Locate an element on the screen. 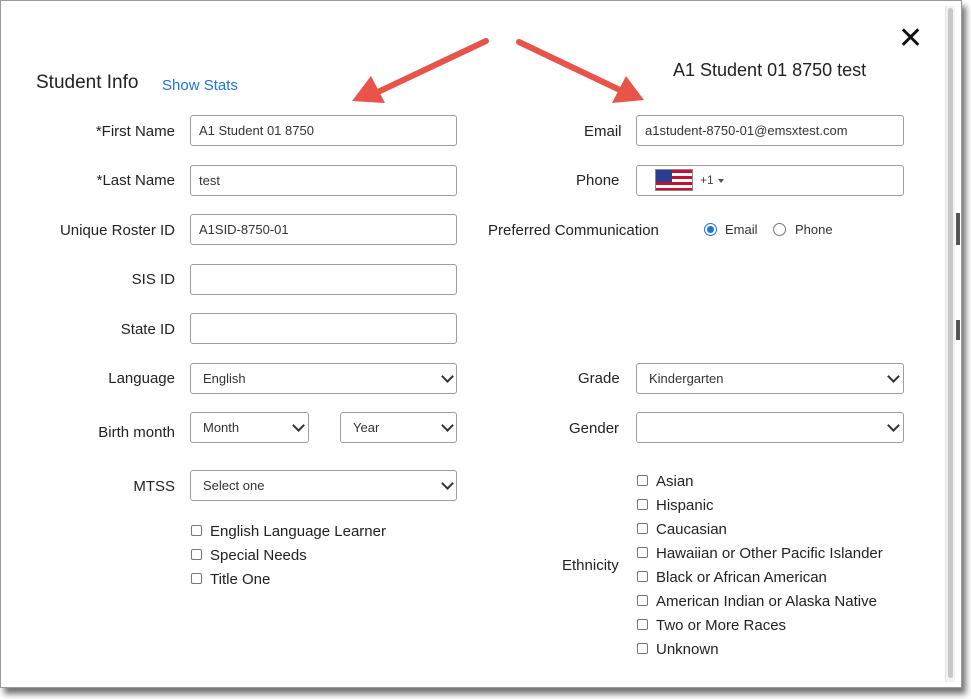  ethnicity-checkbox-american-indian is located at coordinates (642, 600).